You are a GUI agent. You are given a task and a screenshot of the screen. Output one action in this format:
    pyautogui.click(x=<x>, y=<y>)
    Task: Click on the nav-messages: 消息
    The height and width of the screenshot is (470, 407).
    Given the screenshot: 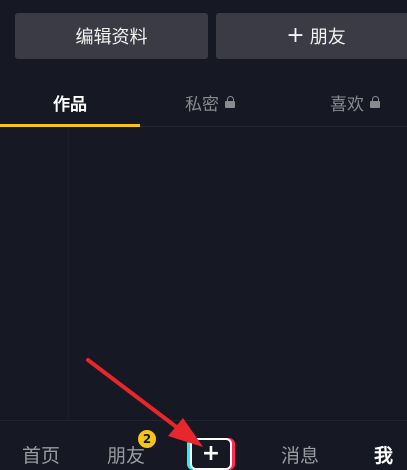 What is the action you would take?
    pyautogui.click(x=300, y=454)
    